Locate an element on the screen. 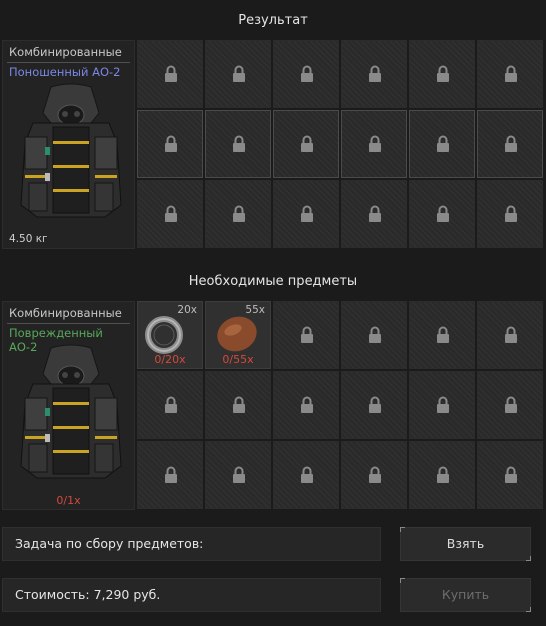  buy-button-label: Купить is located at coordinates (465, 594).